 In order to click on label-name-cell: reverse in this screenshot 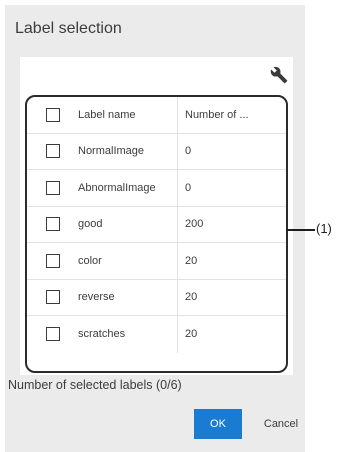, I will do `click(96, 297)`.